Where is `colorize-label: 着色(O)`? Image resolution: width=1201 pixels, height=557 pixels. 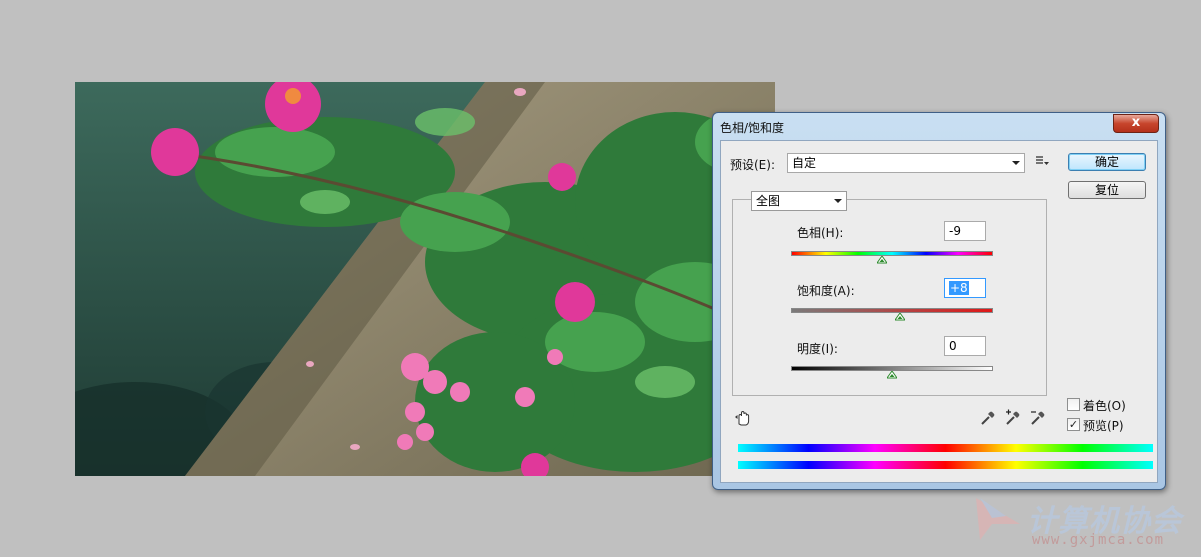 colorize-label: 着色(O) is located at coordinates (1104, 406).